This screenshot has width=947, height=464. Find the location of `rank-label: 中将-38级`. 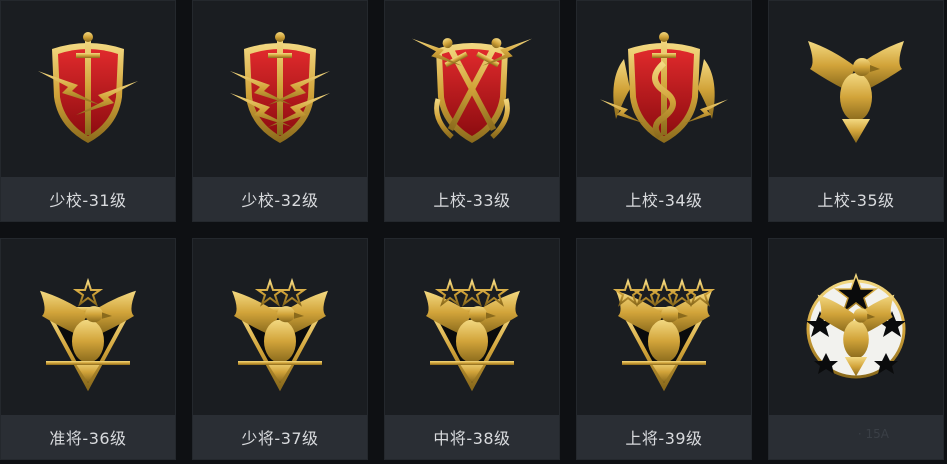

rank-label: 中将-38级 is located at coordinates (472, 437).